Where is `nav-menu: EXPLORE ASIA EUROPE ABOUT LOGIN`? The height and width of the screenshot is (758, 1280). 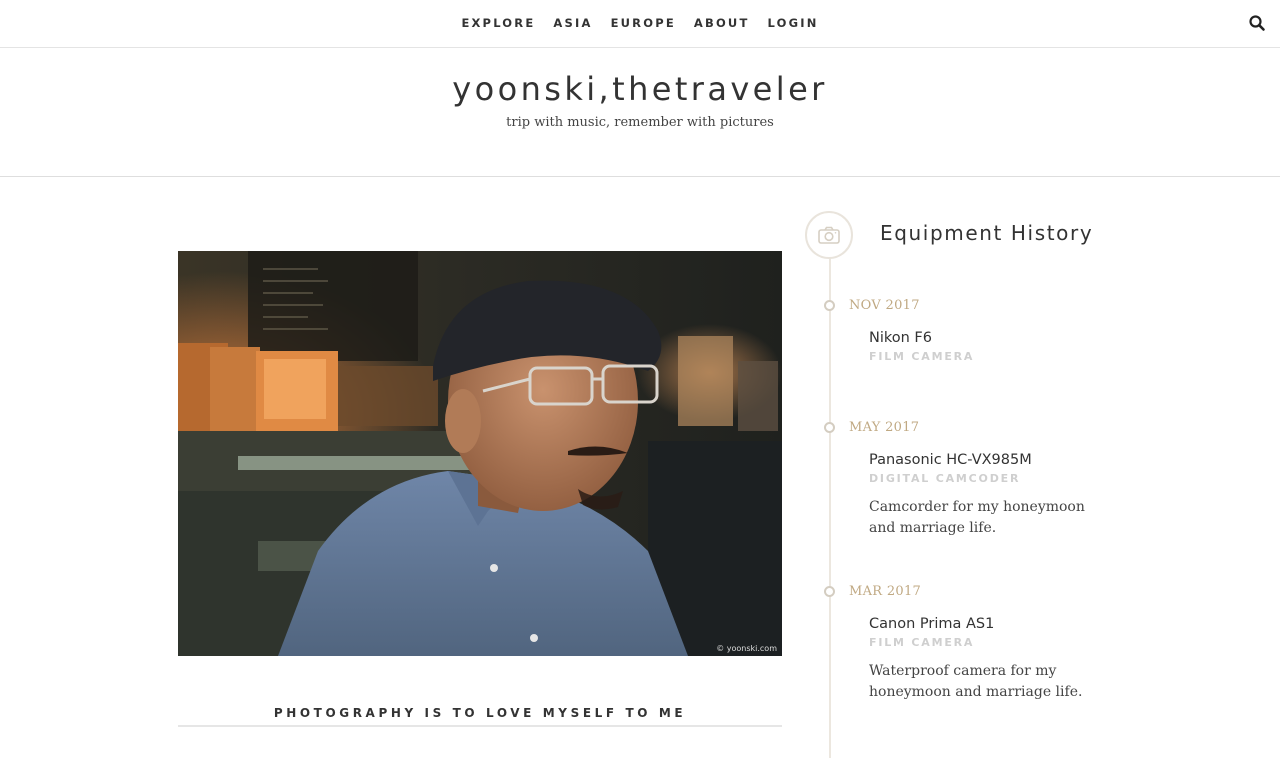 nav-menu: EXPLORE ASIA EUROPE ABOUT LOGIN is located at coordinates (640, 23).